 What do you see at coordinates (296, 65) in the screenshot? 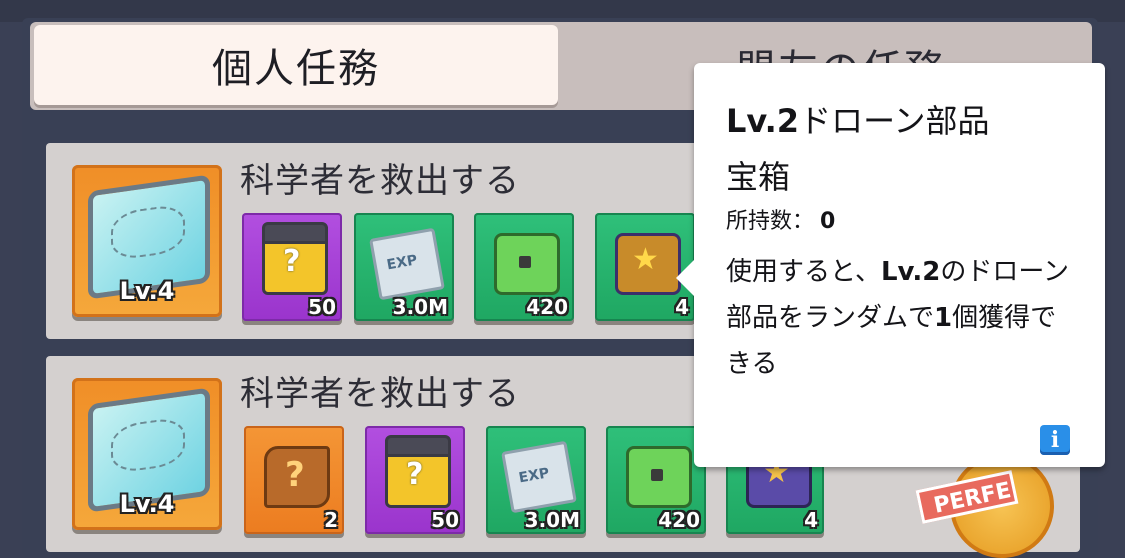
I see `tab-personal-missions: 個人任務` at bounding box center [296, 65].